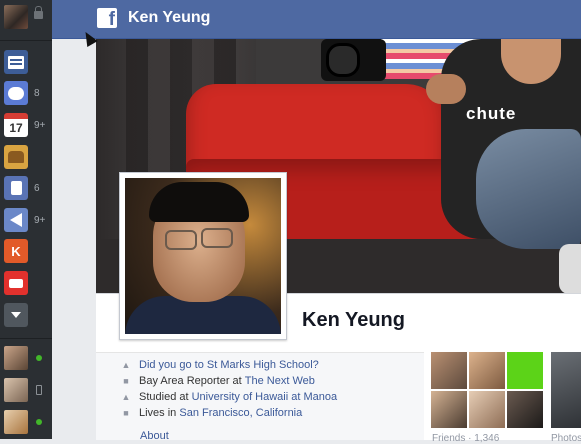 The width and height of the screenshot is (581, 444). Describe the element at coordinates (491, 113) in the screenshot. I see `cover-shirt-text: chute` at that location.